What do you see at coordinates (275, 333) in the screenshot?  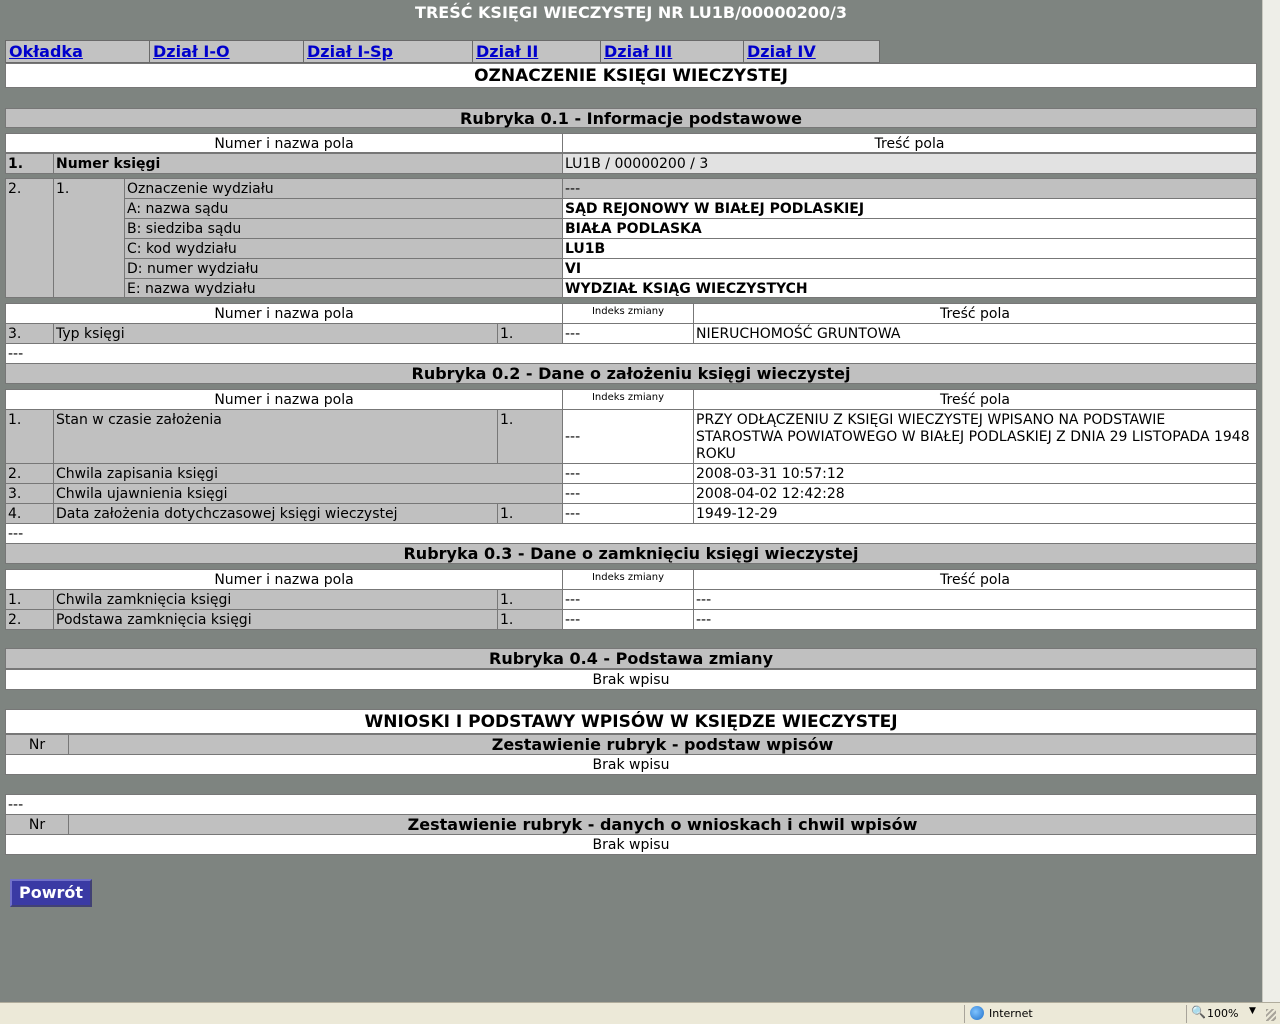 I see `field-label: Typ księgi` at bounding box center [275, 333].